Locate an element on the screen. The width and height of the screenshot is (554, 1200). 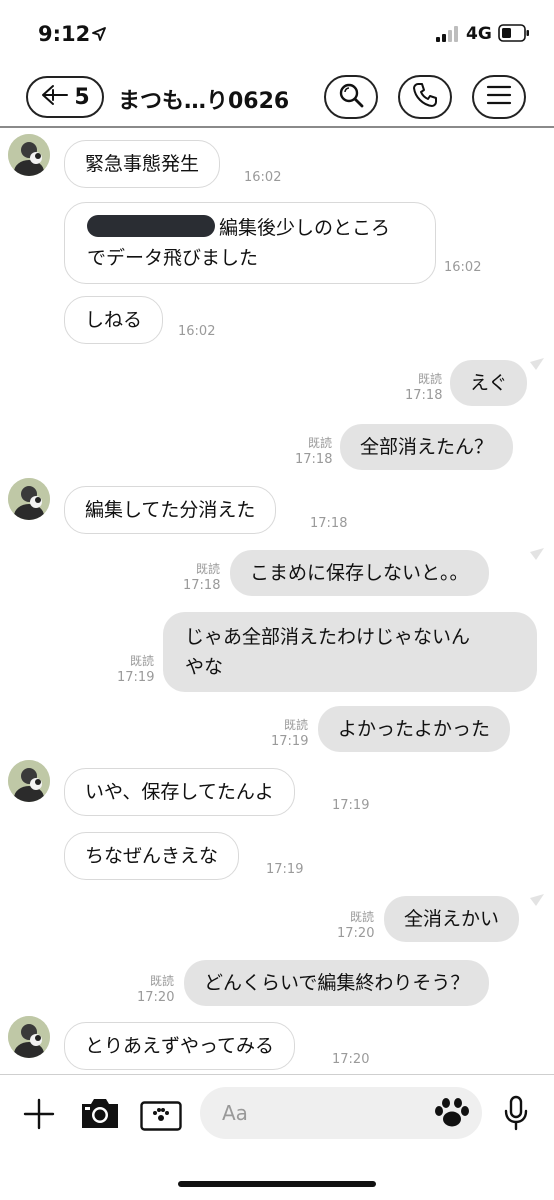
status-time: 9:12 is located at coordinates (64, 34).